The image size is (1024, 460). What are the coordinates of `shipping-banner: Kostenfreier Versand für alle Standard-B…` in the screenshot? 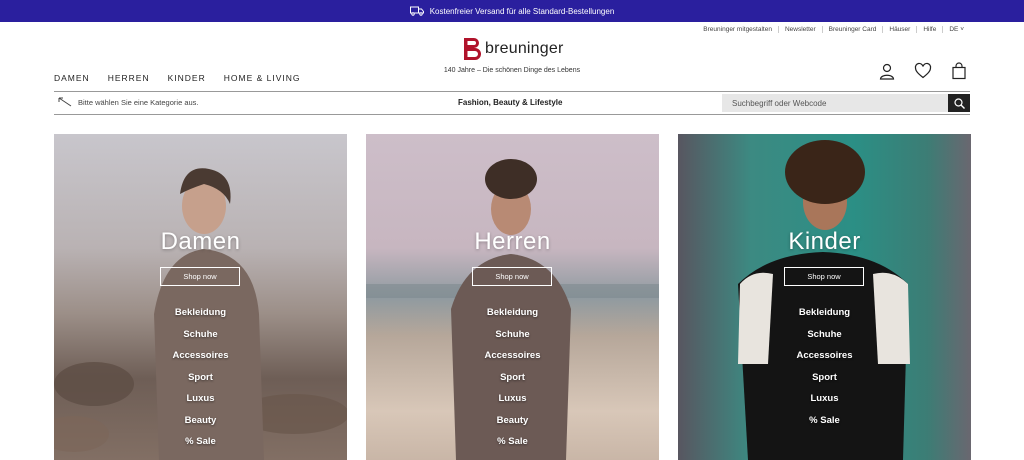 It's located at (512, 11).